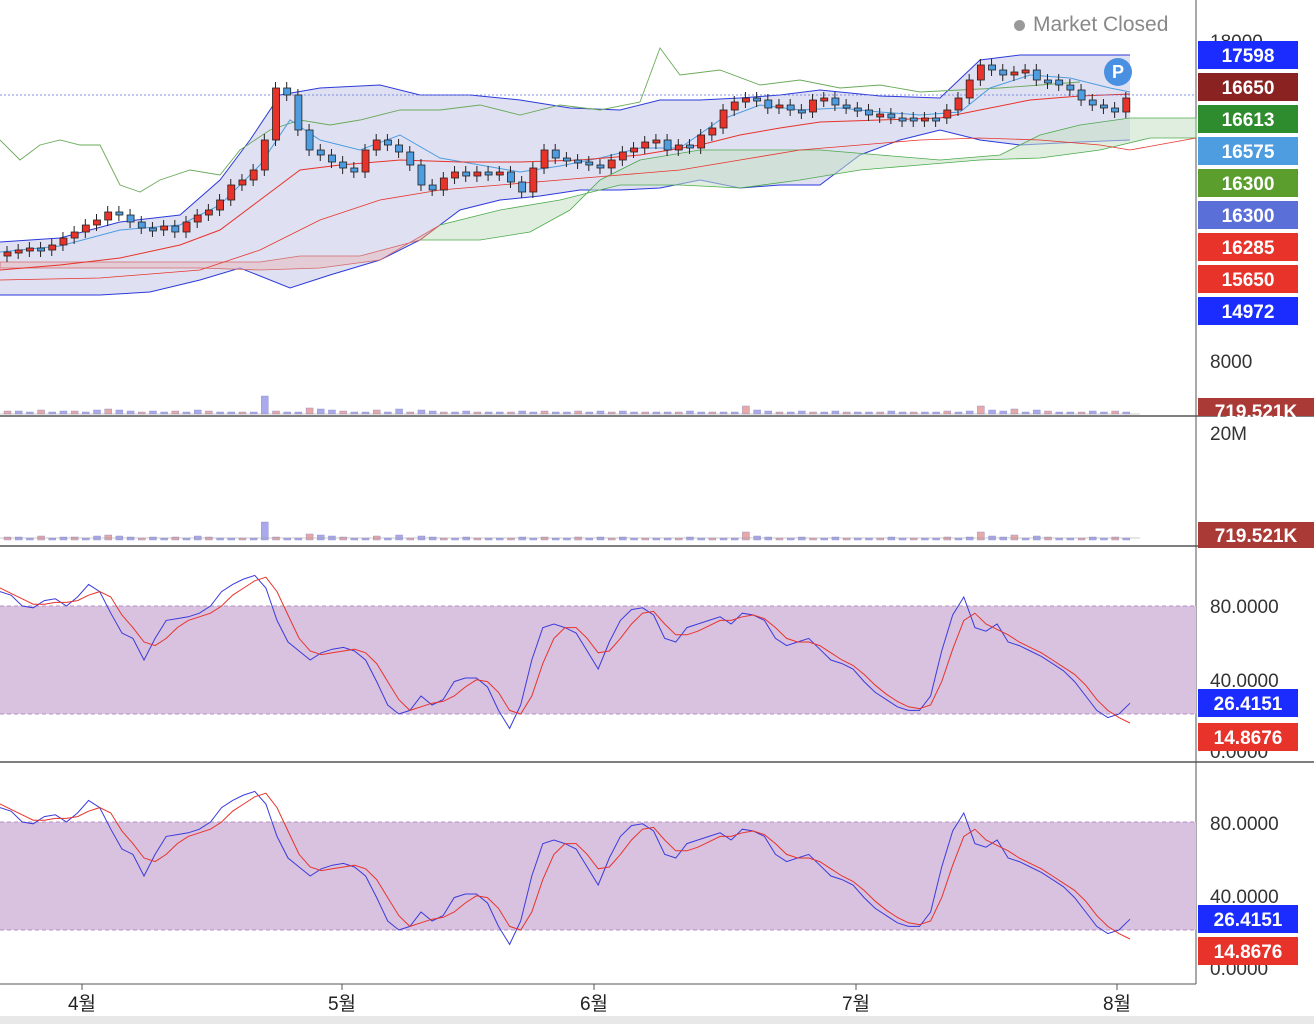  Describe the element at coordinates (1231, 362) in the screenshot. I see `price-tick-8000: 8000` at that location.